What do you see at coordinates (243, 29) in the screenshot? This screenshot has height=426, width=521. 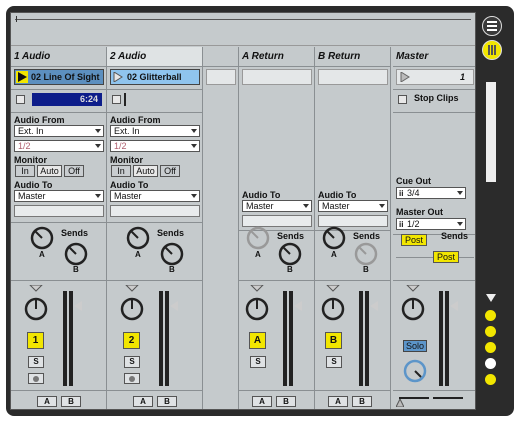 I see `overview-strip` at bounding box center [243, 29].